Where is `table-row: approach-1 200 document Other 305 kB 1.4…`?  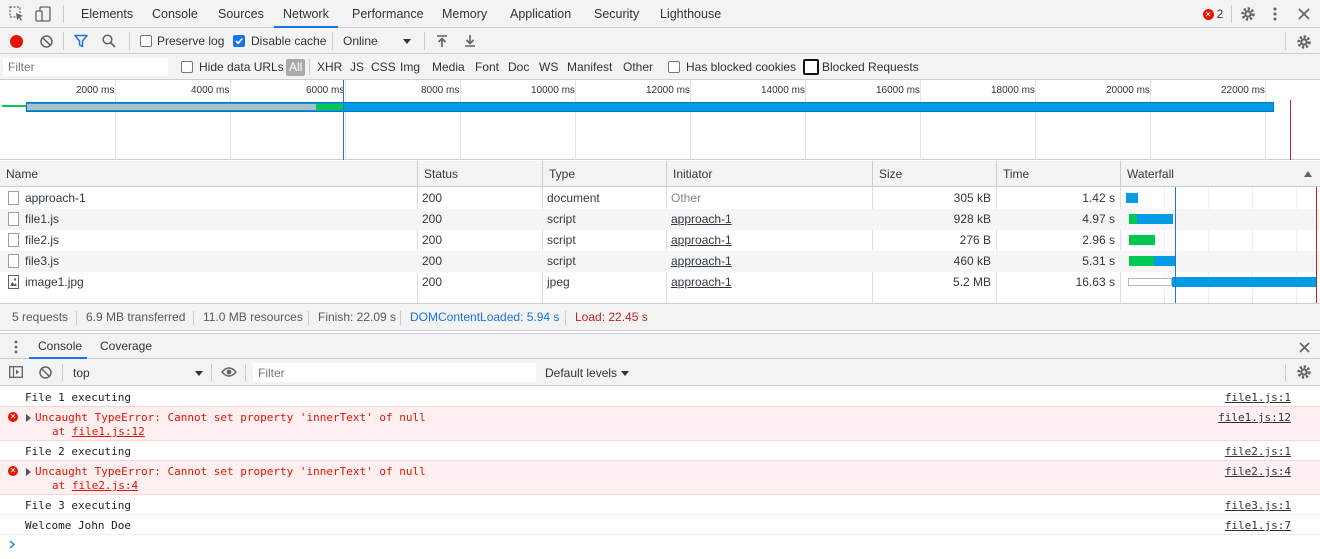 table-row: approach-1 200 document Other 305 kB 1.4… is located at coordinates (660, 198).